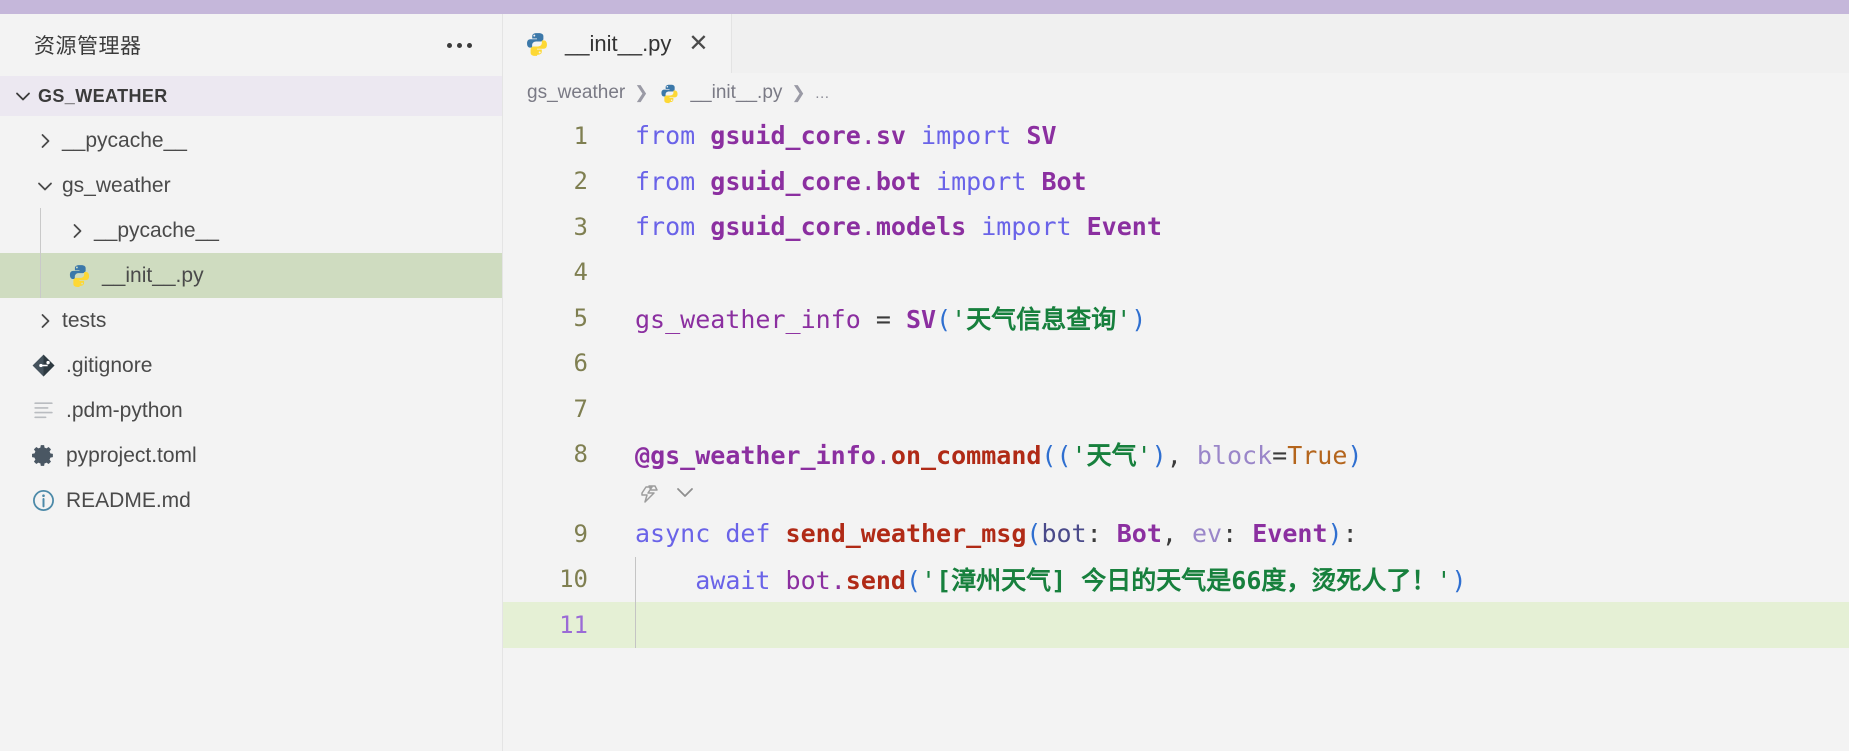 This screenshot has width=1849, height=751. What do you see at coordinates (1176, 227) in the screenshot?
I see `code-line: 3 from gsuid_core.models import Event` at bounding box center [1176, 227].